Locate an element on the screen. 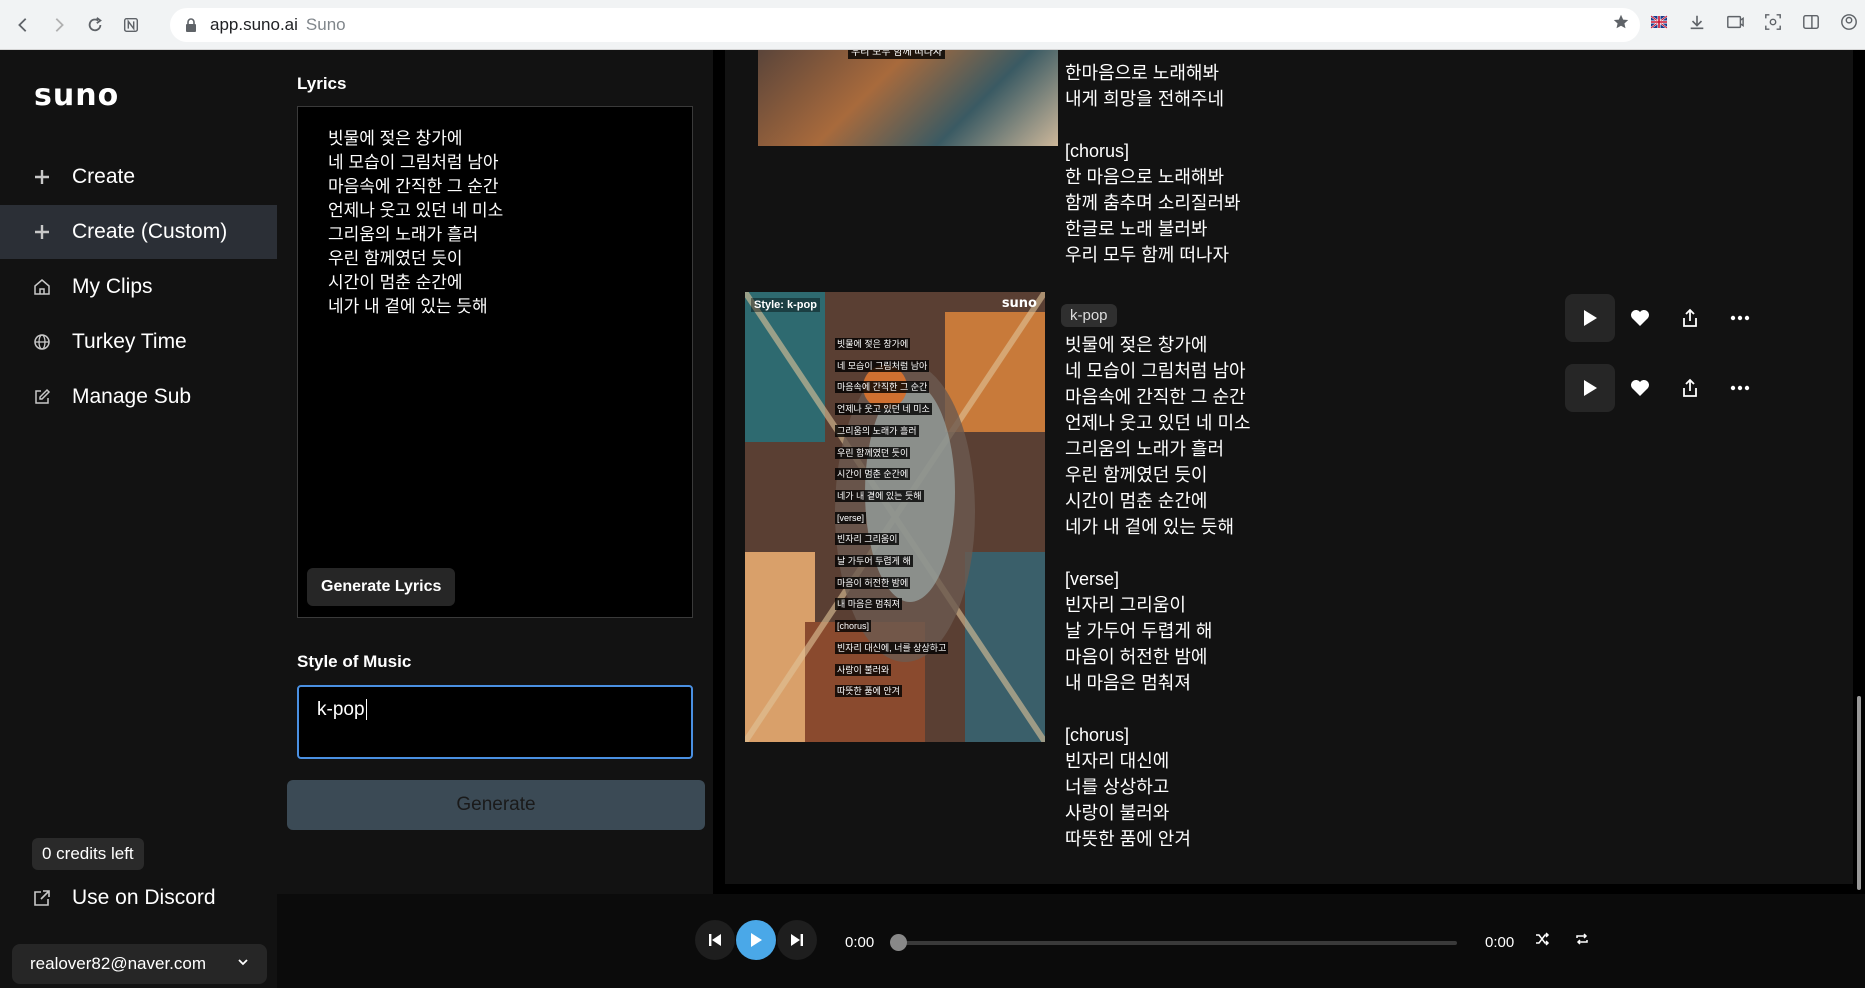  suno-logo: suno is located at coordinates (76, 95).